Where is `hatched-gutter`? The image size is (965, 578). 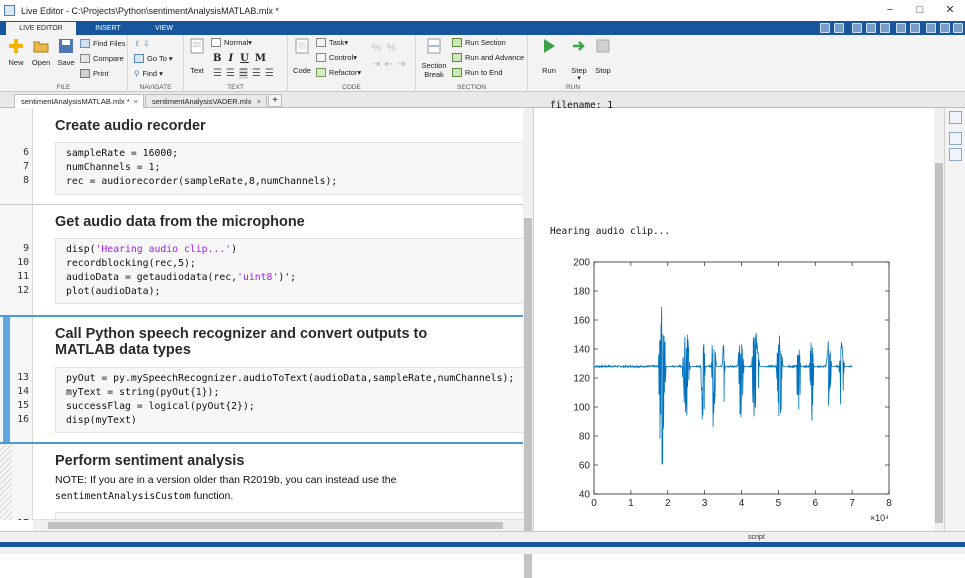 hatched-gutter is located at coordinates (6, 482).